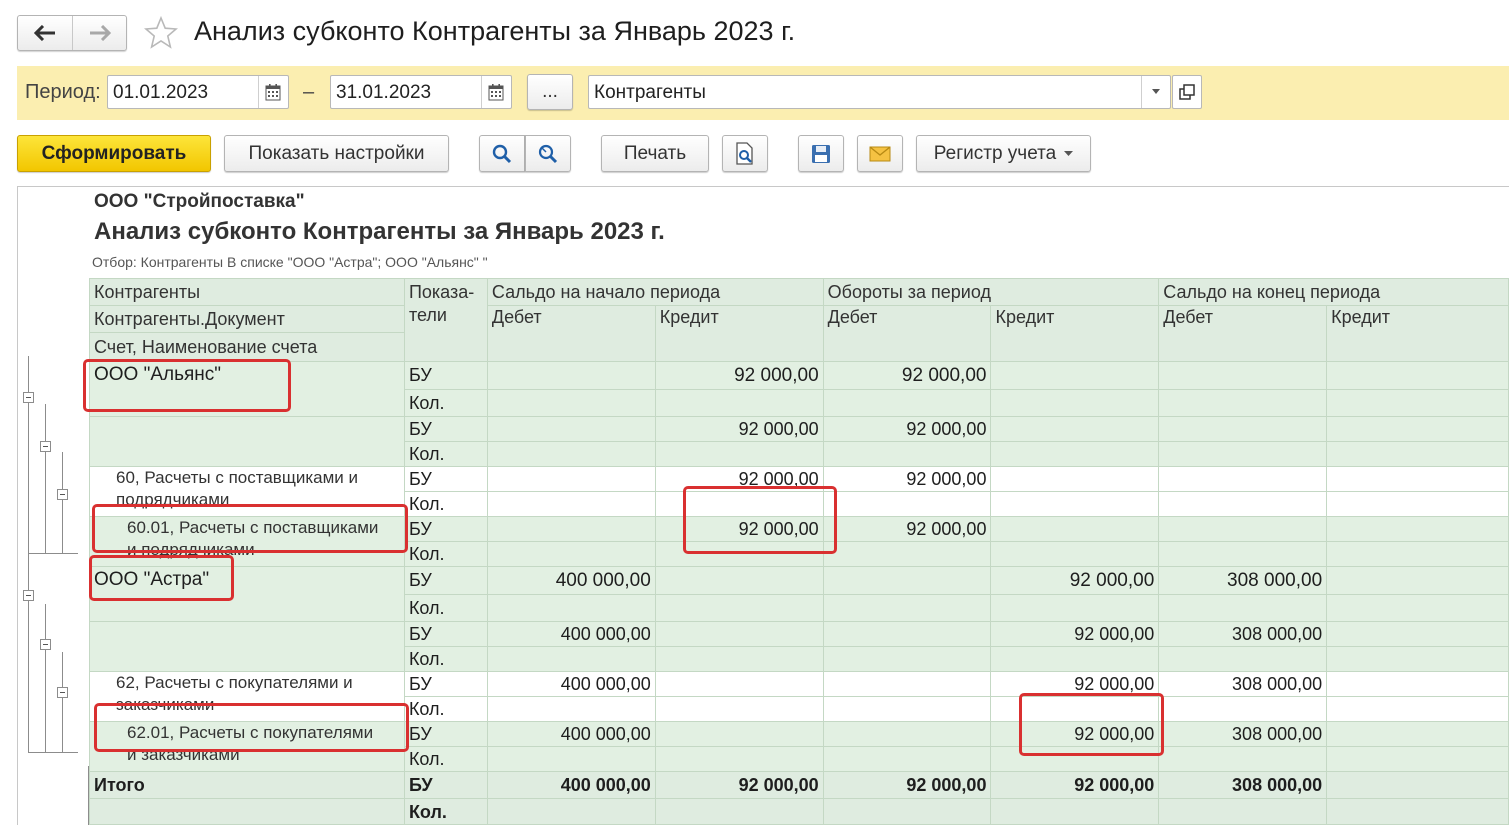  What do you see at coordinates (427, 315) in the screenshot?
I see `header-indicators-line2: тели` at bounding box center [427, 315].